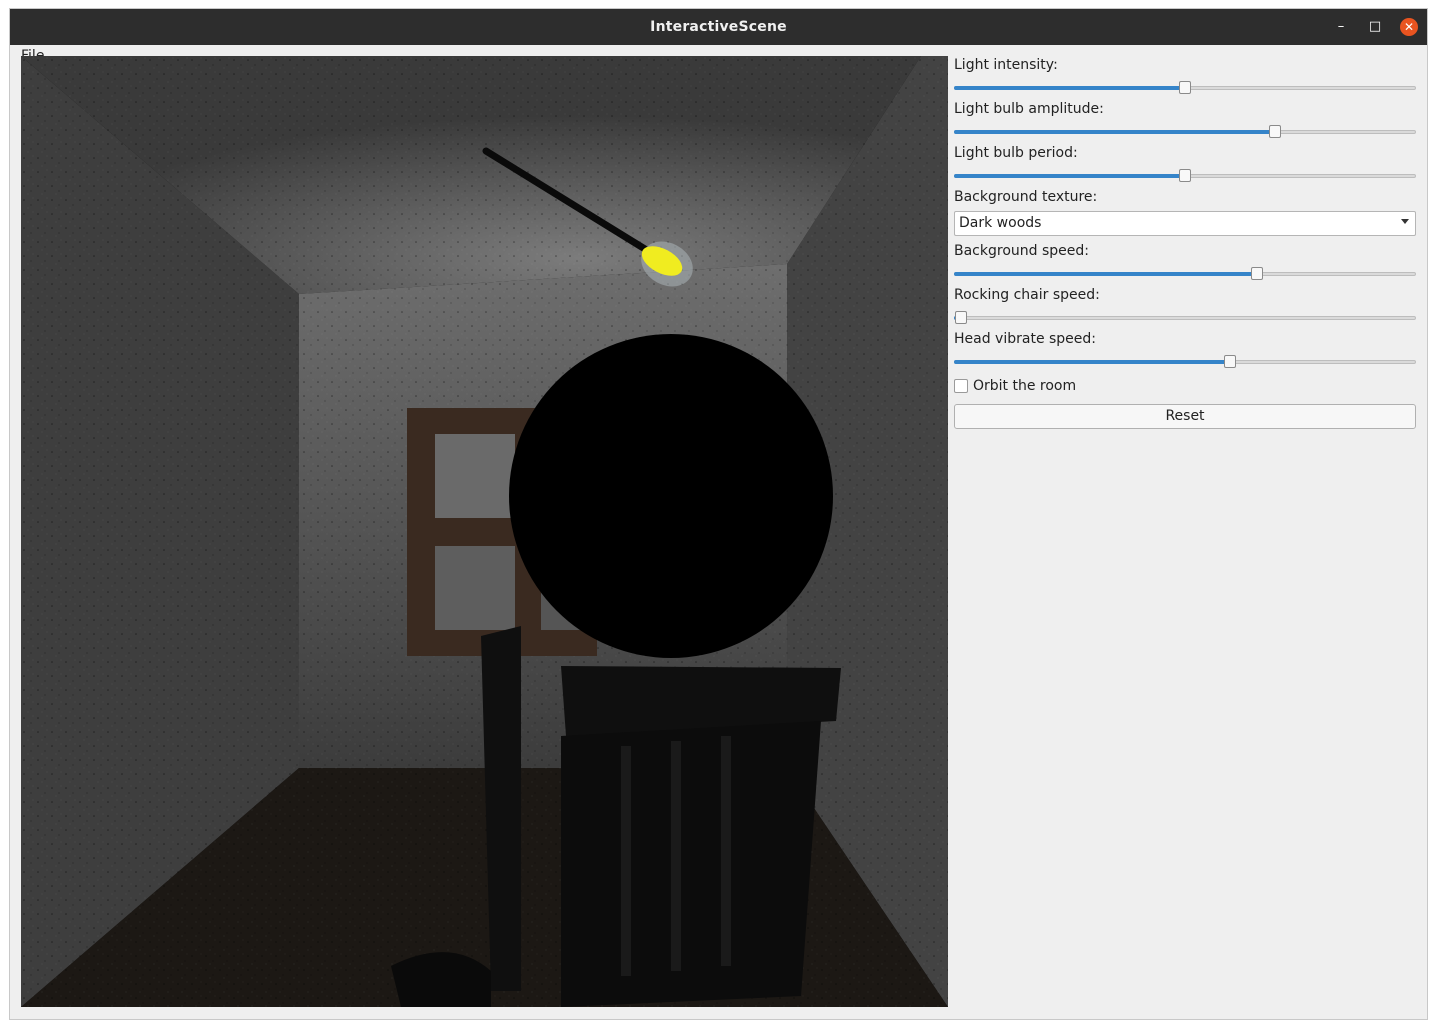 This screenshot has width=1437, height=1028. What do you see at coordinates (1026, 197) in the screenshot?
I see `background-texture-label: Background texture:` at bounding box center [1026, 197].